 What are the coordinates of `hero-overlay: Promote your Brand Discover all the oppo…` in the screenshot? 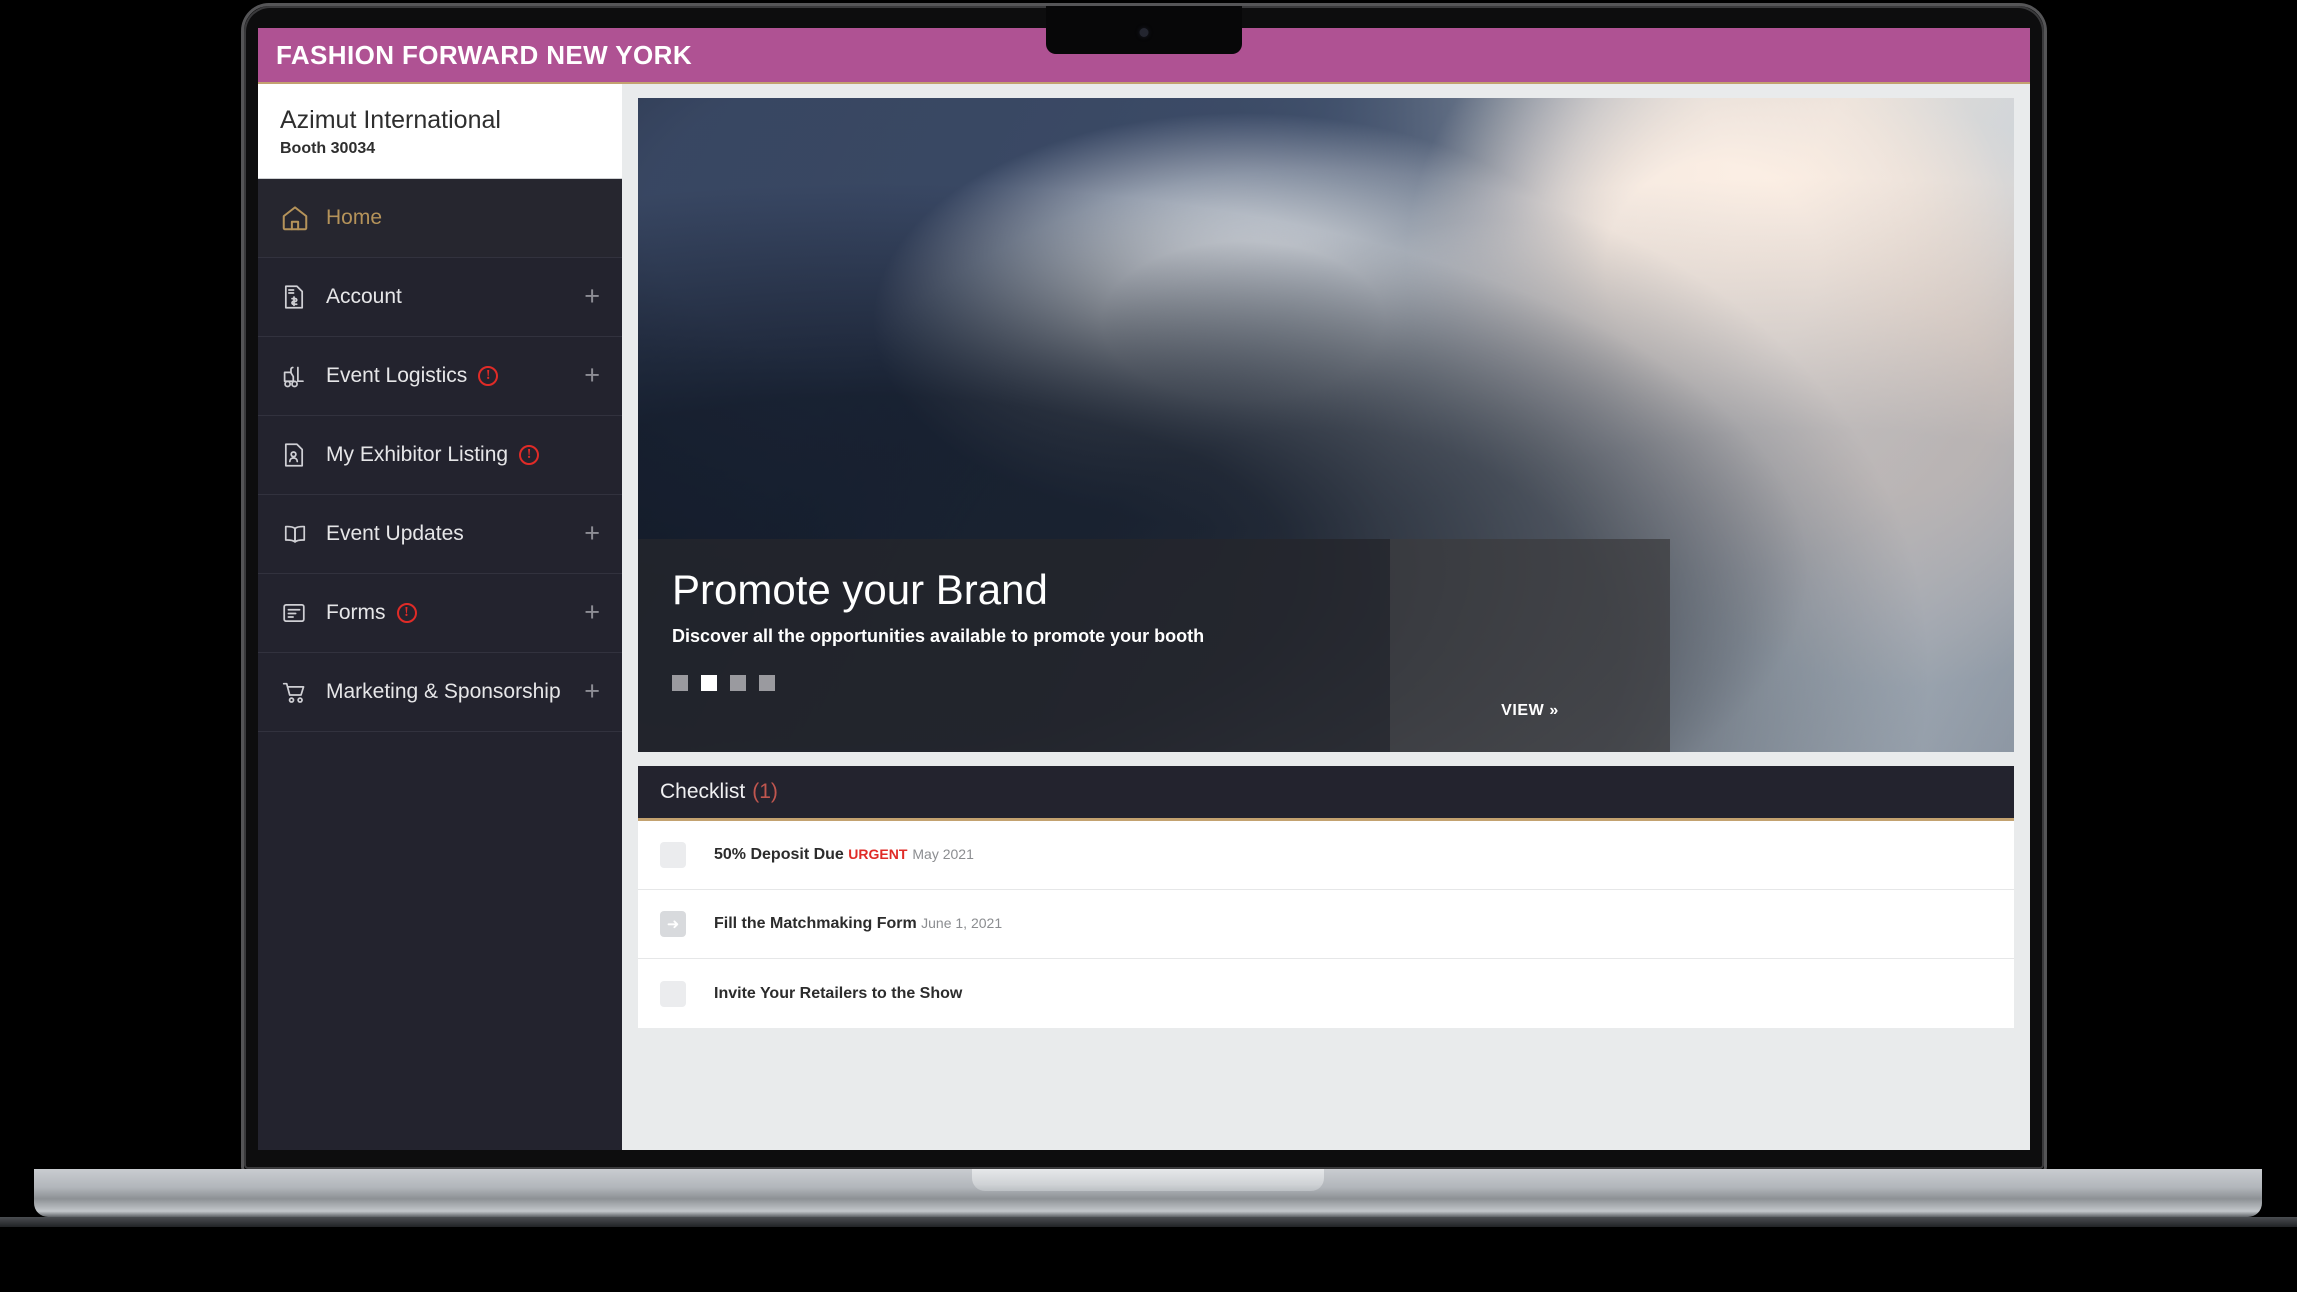 It's located at (1014, 645).